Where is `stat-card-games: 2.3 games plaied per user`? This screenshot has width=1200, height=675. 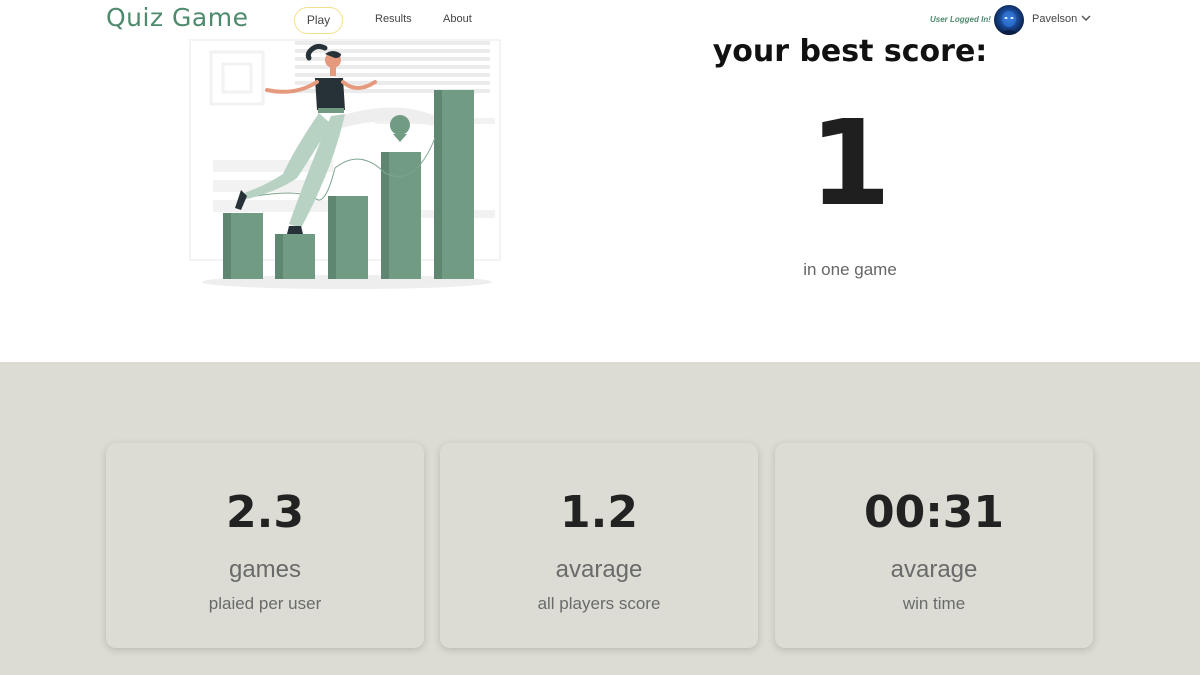 stat-card-games: 2.3 games plaied per user is located at coordinates (265, 545).